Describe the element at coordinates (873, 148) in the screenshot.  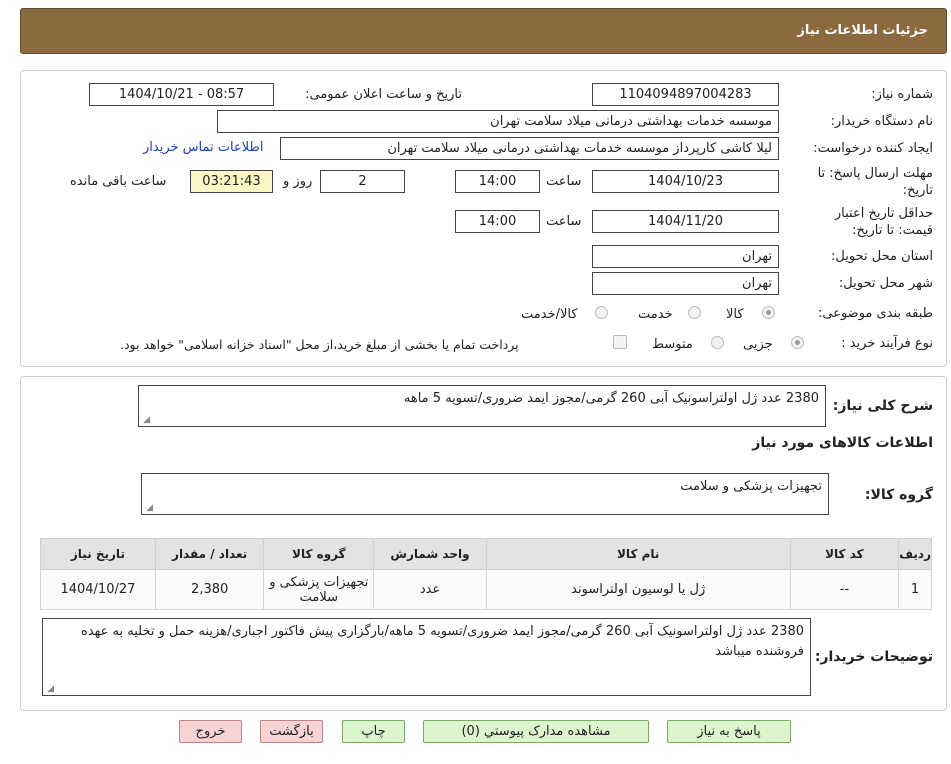
I see `creator-label: ایجاد کننده درخواست:` at that location.